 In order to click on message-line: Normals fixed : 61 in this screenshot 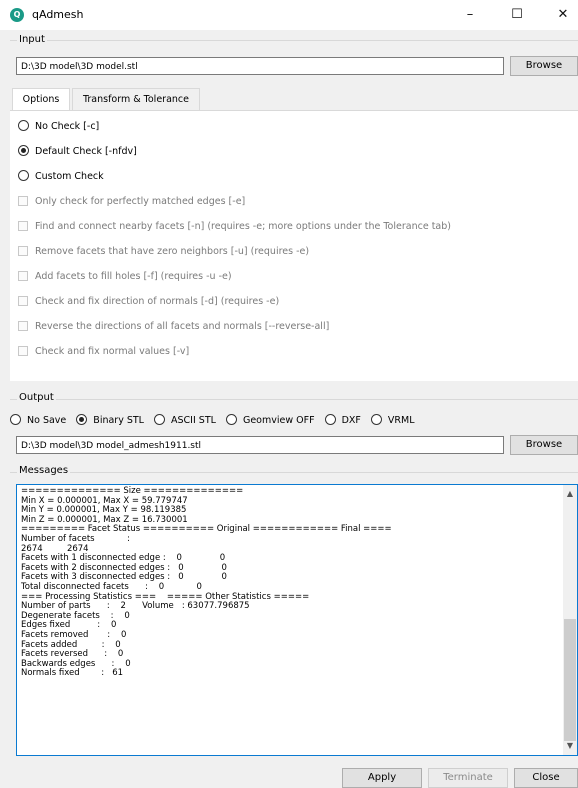, I will do `click(72, 673)`.